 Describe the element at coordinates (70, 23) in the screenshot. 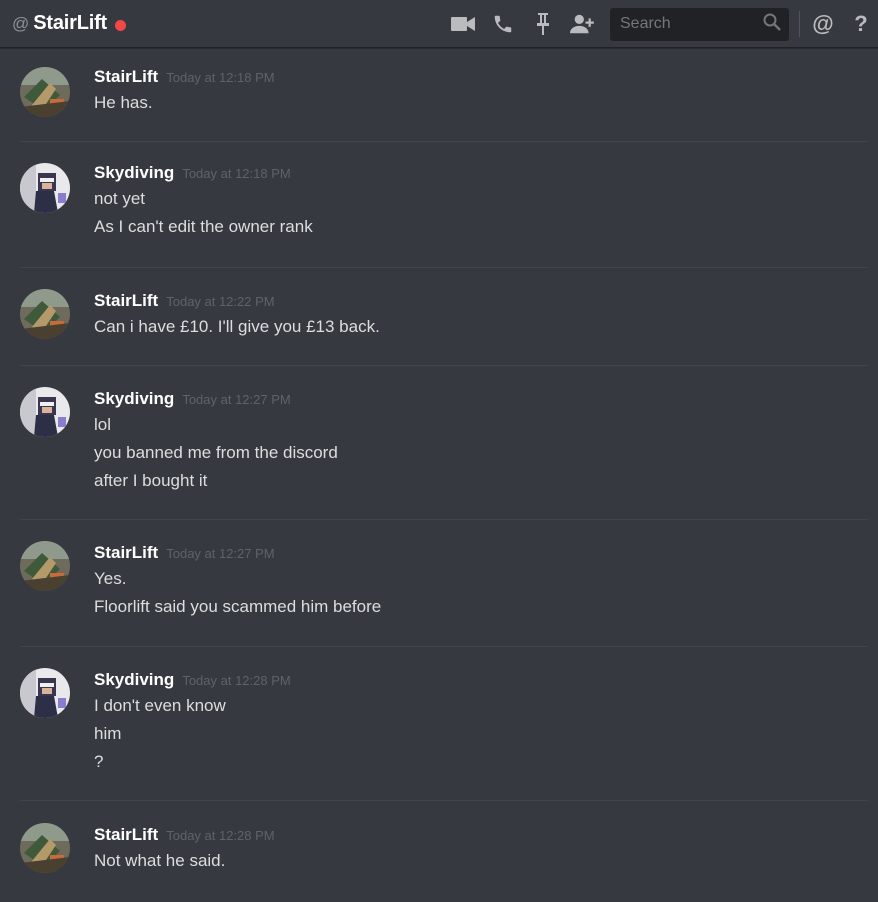

I see `page-title: StairLift` at that location.